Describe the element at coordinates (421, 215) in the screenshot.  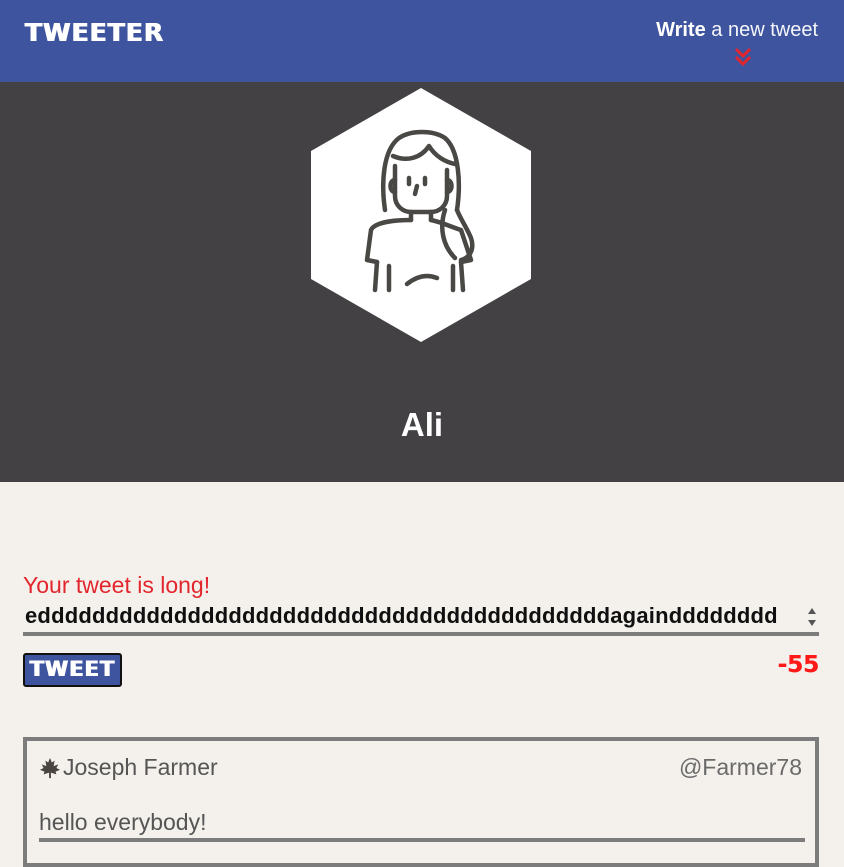
I see `woman-avatar-icon` at that location.